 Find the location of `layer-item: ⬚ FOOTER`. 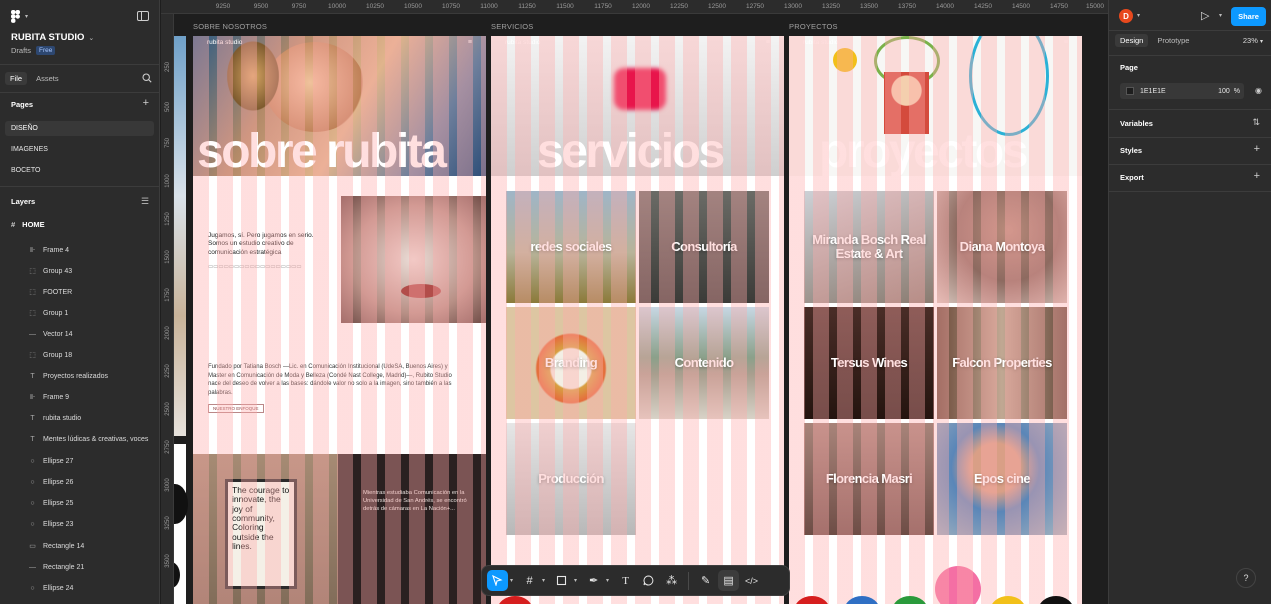

layer-item: ⬚ FOOTER is located at coordinates (94, 292).